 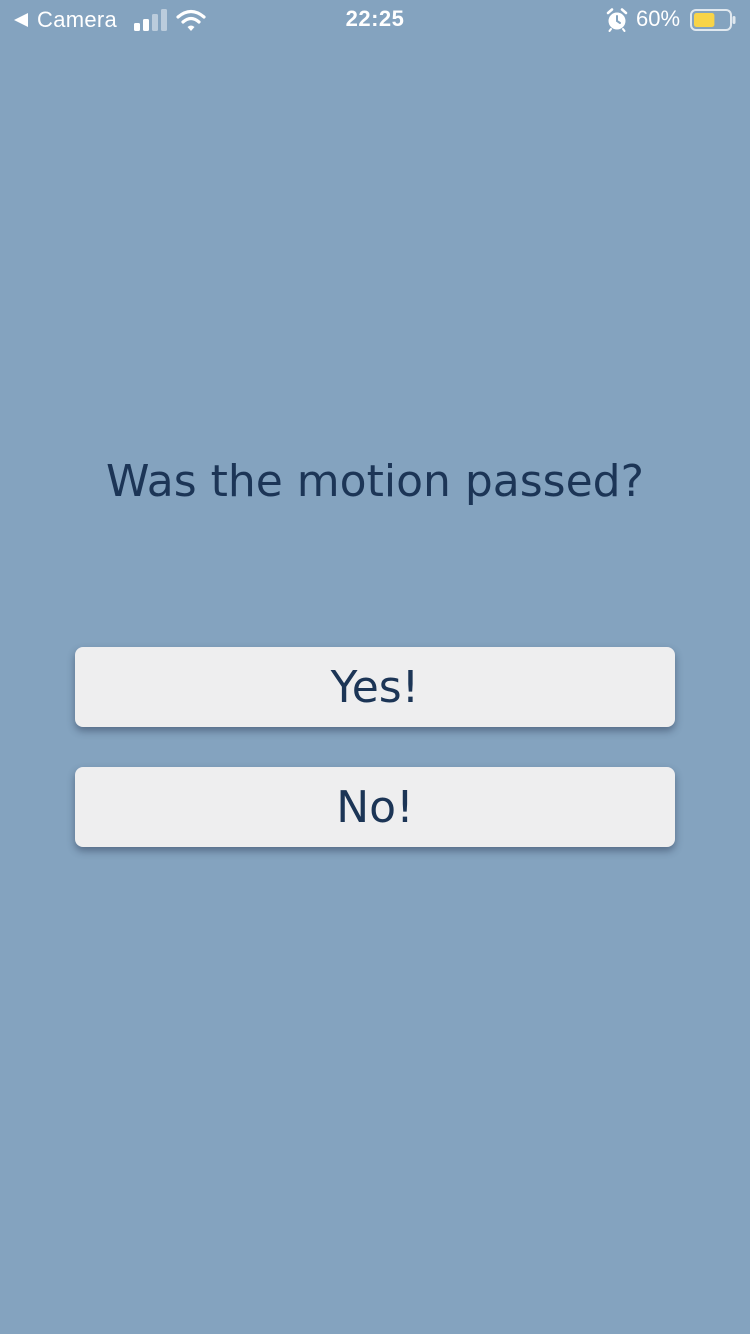 I want to click on question-prompt: Was the motion passed?, so click(x=375, y=481).